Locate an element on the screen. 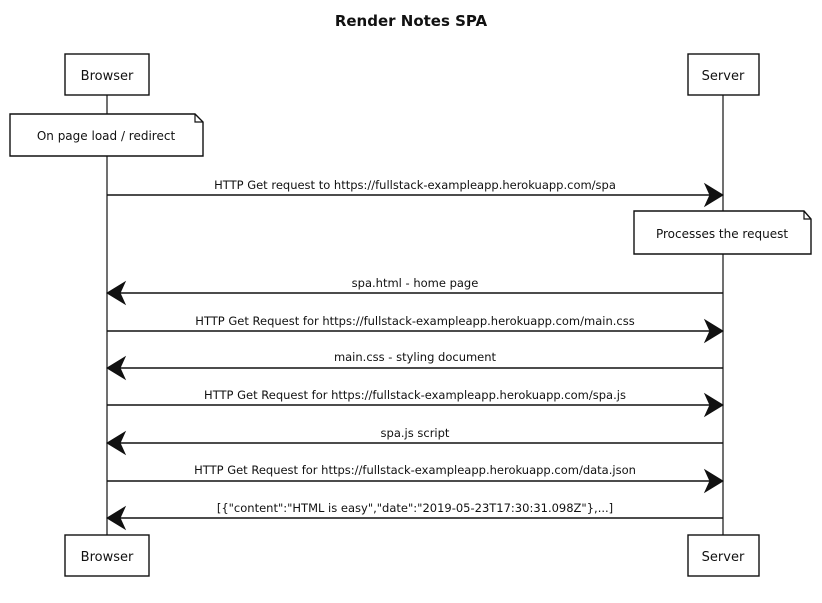 The height and width of the screenshot is (603, 822). note-page-load-text: On page load / redirect is located at coordinates (106, 136).